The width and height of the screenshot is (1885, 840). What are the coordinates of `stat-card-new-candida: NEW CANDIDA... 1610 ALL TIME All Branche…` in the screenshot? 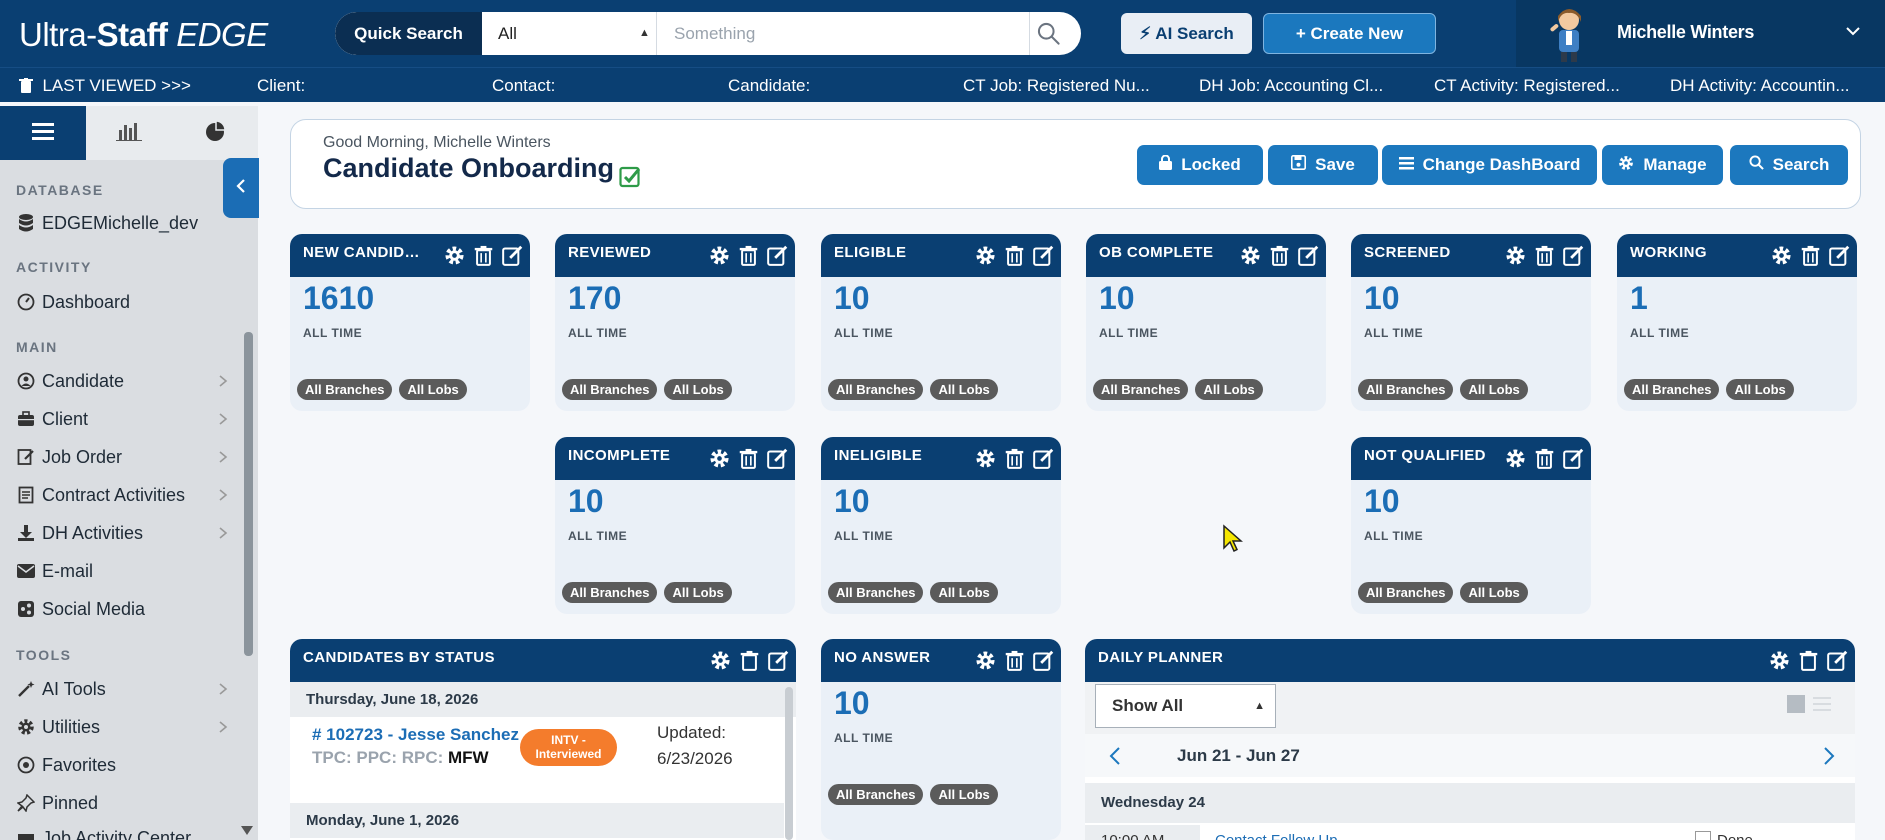 It's located at (410, 322).